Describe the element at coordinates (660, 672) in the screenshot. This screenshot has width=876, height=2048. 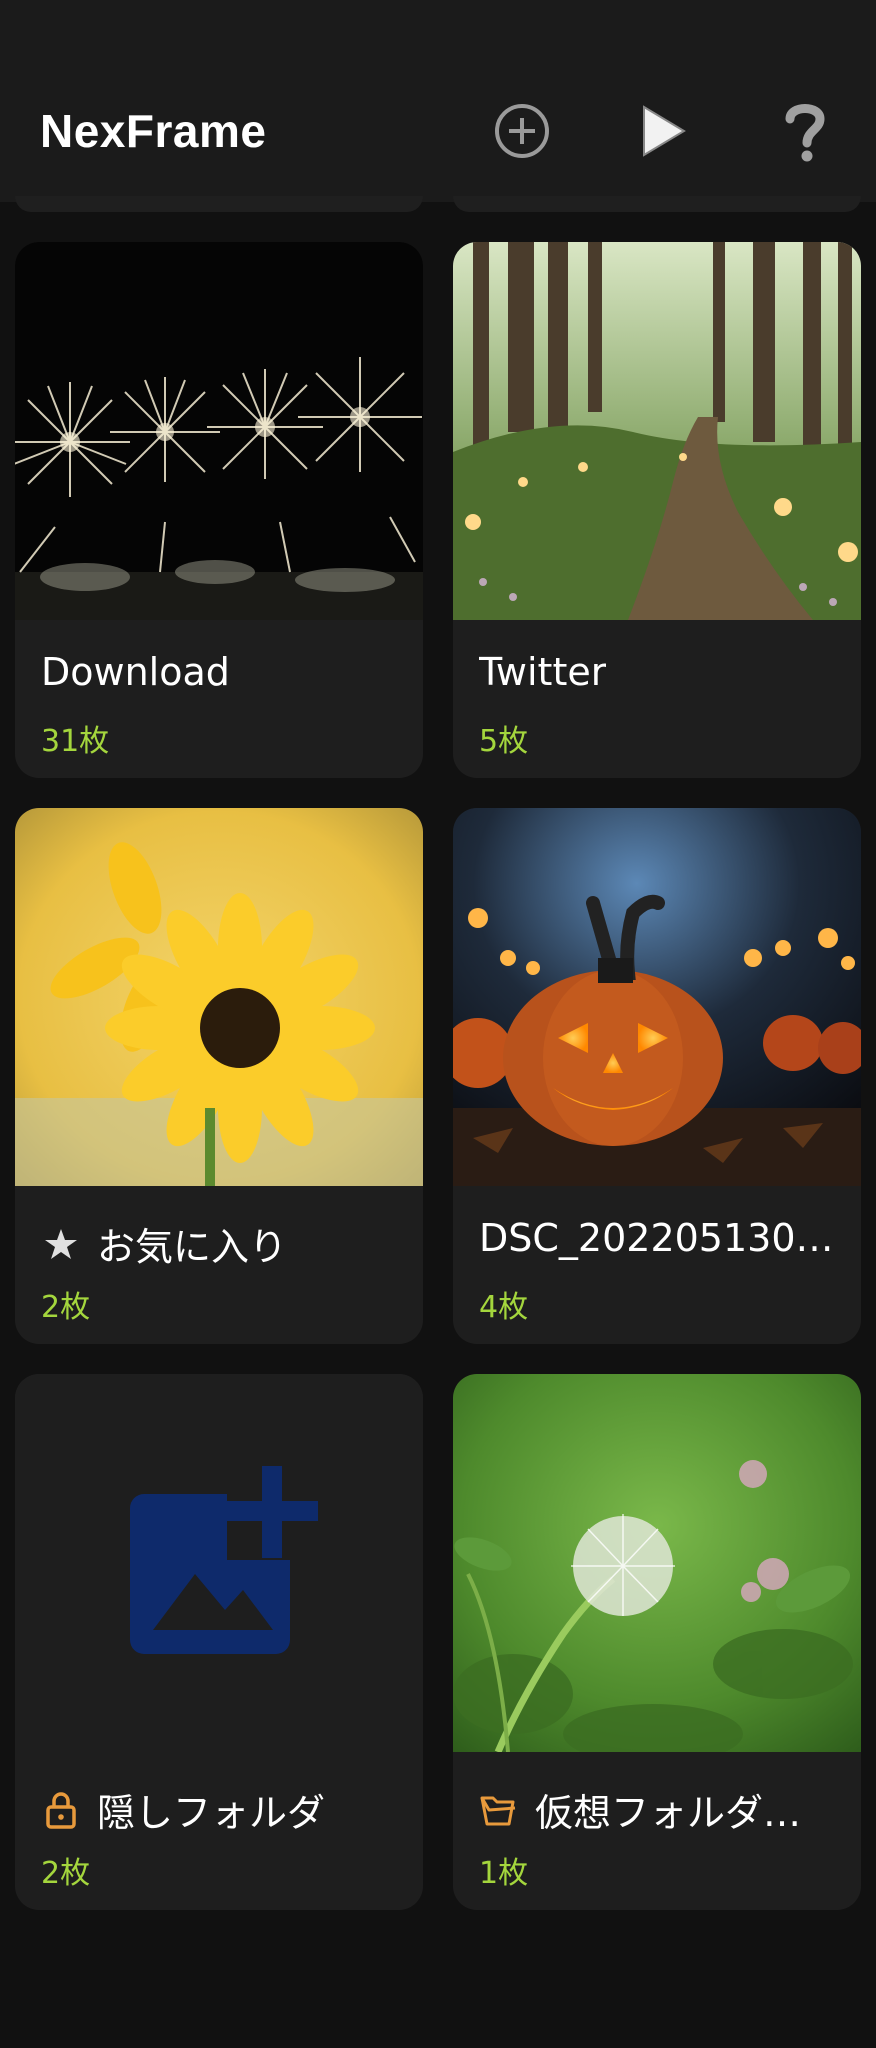
I see `album-title: Twitter` at that location.